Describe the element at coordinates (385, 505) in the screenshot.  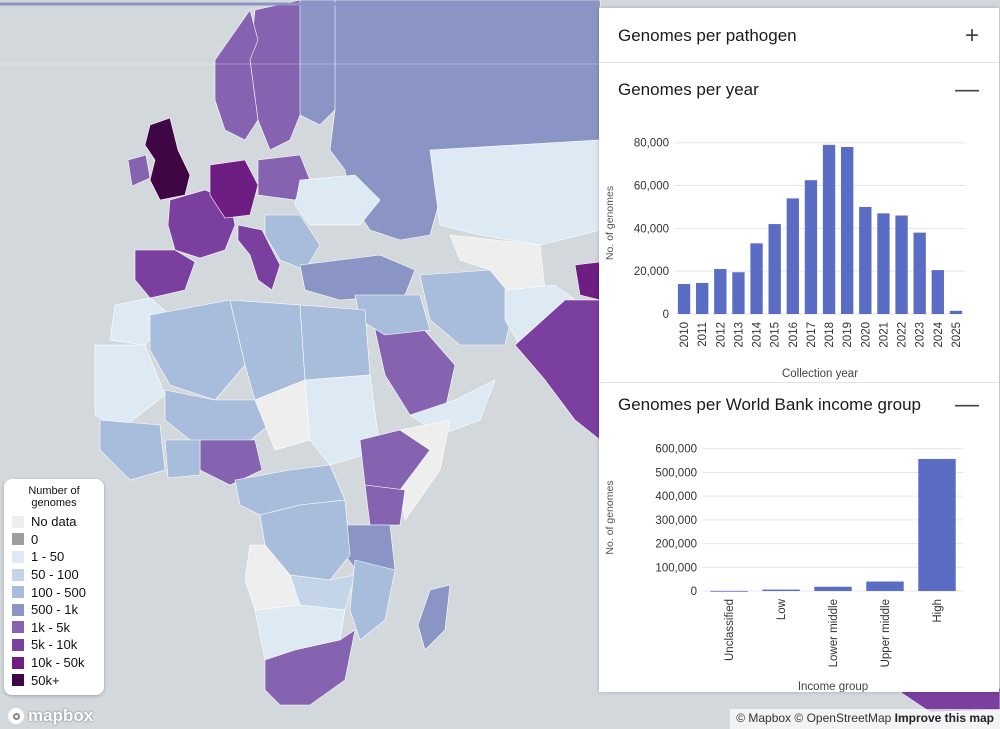
I see `country-kenya` at that location.